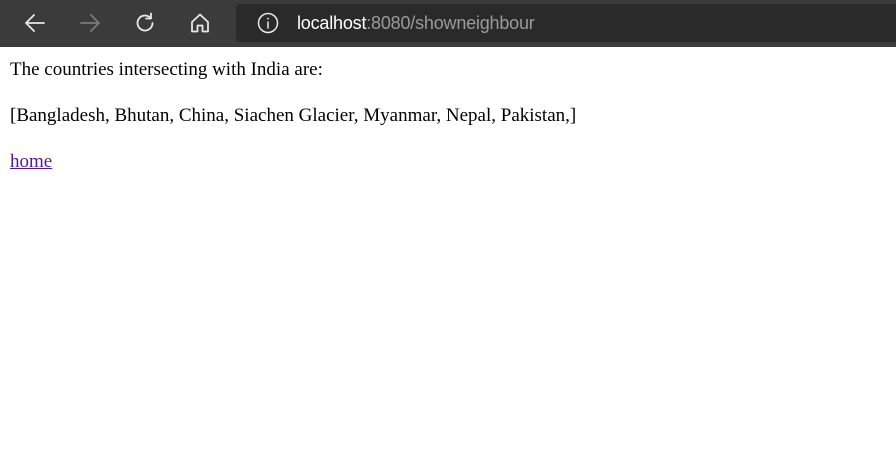 The image size is (896, 464). I want to click on url-host: localhost, so click(332, 22).